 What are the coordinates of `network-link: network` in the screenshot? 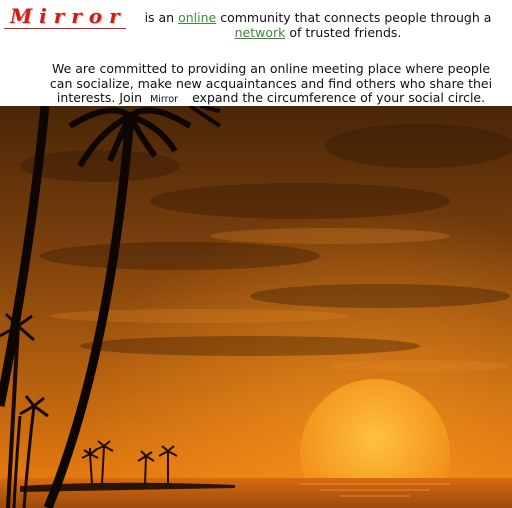 It's located at (260, 32).